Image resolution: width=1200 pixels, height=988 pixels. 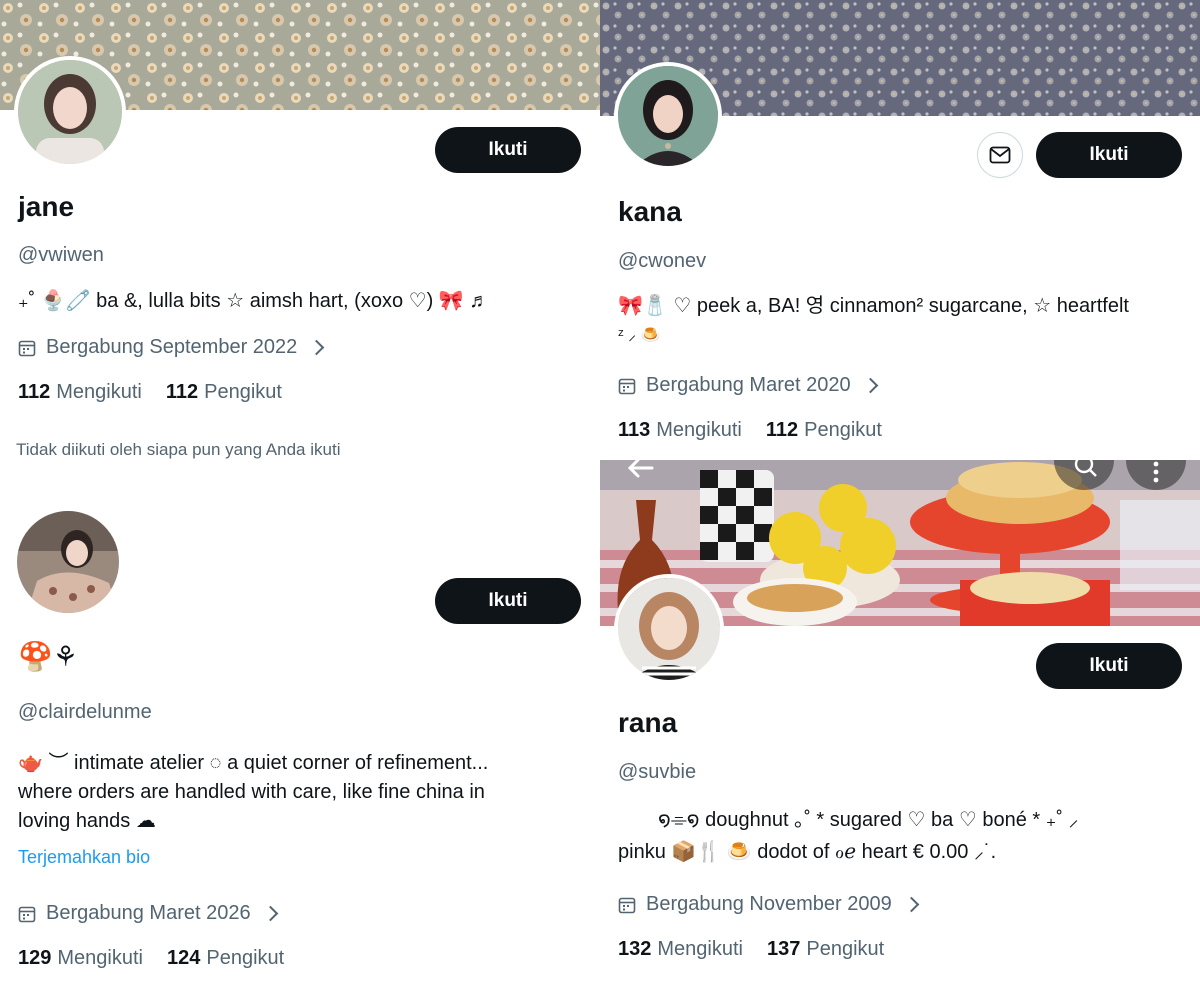 I want to click on following-link: 132 Mengikuti, so click(x=680, y=949).